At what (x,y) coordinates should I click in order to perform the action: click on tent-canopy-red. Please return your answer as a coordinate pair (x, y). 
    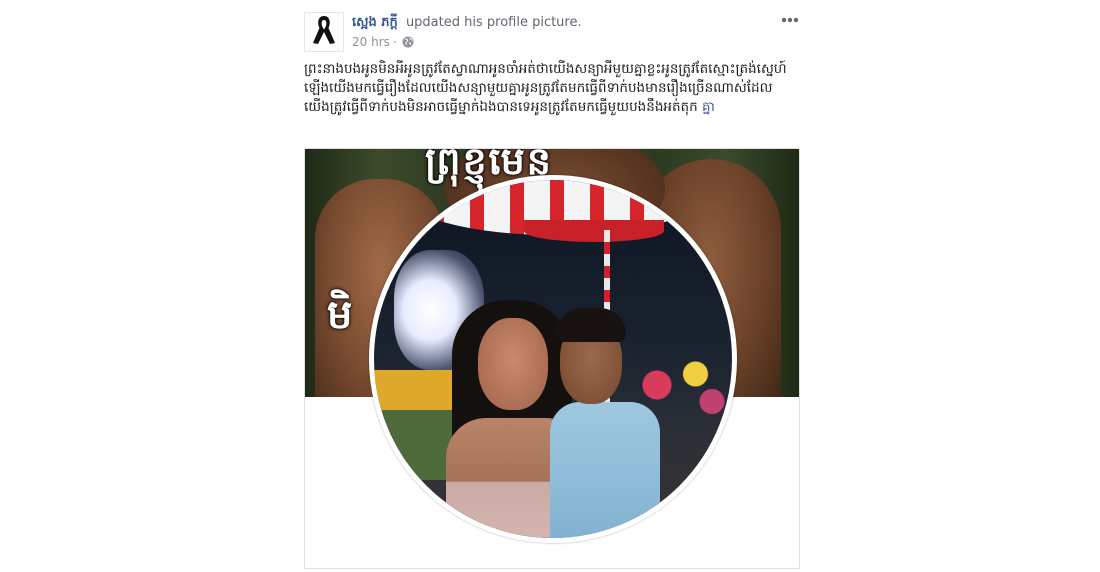
    Looking at the image, I should click on (594, 231).